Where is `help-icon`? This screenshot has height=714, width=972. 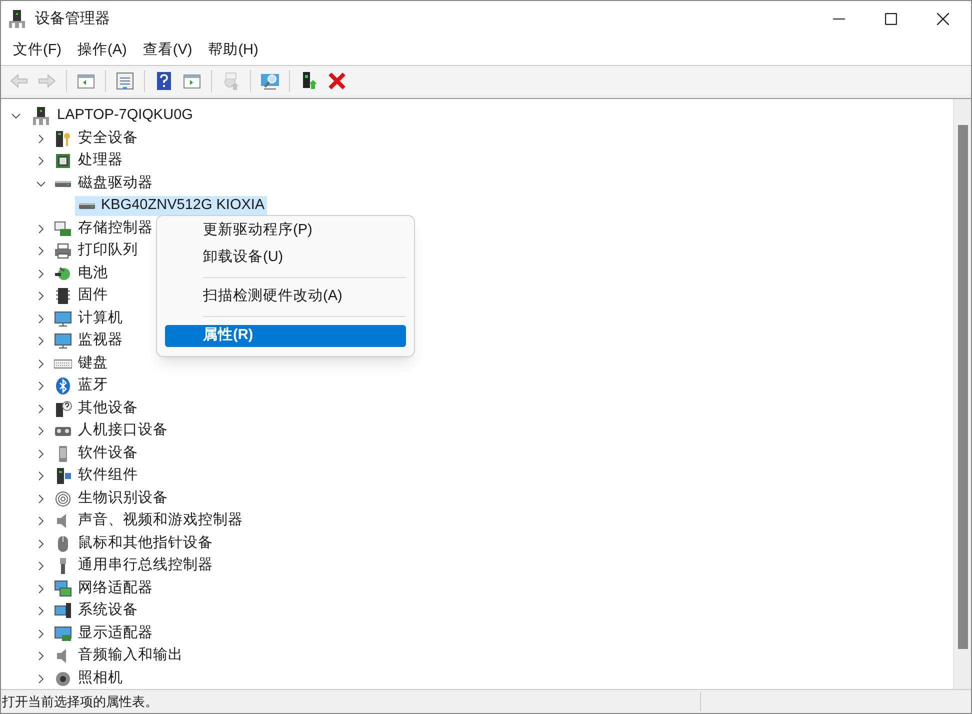 help-icon is located at coordinates (164, 81).